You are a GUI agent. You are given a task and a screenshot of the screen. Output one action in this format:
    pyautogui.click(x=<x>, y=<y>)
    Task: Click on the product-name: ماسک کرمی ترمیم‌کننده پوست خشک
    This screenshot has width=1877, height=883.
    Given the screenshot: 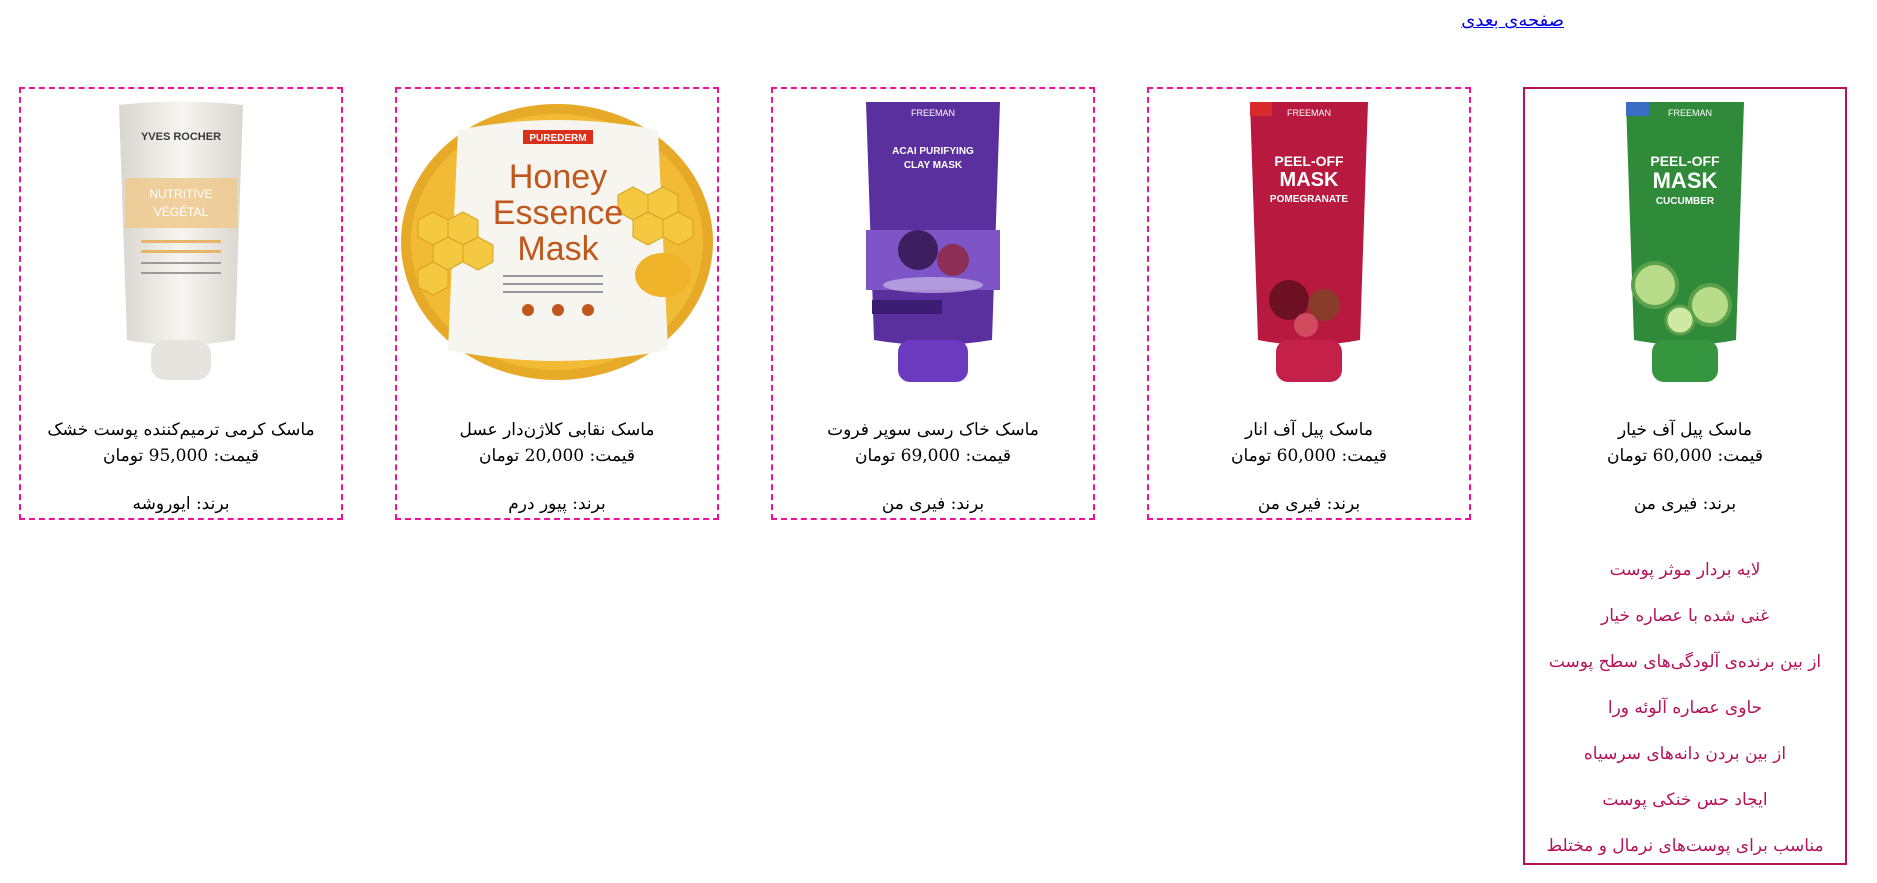 What is the action you would take?
    pyautogui.click(x=181, y=430)
    